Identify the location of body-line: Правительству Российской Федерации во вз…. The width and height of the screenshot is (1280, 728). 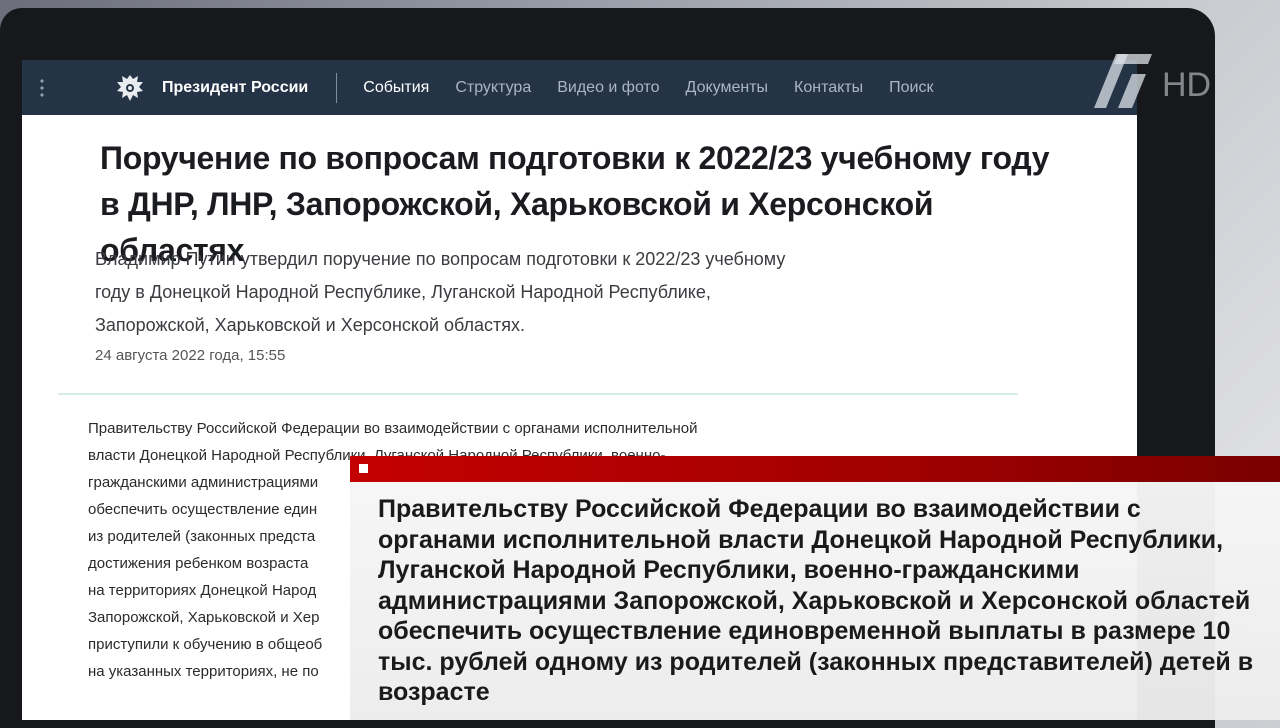
(393, 428).